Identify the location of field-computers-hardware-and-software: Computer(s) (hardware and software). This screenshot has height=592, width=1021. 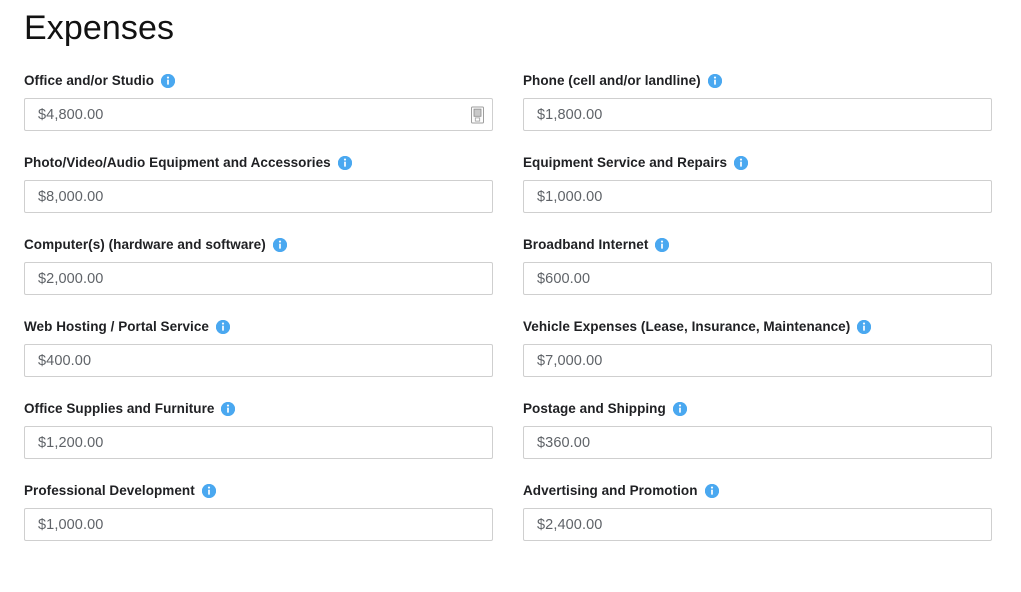
(258, 265).